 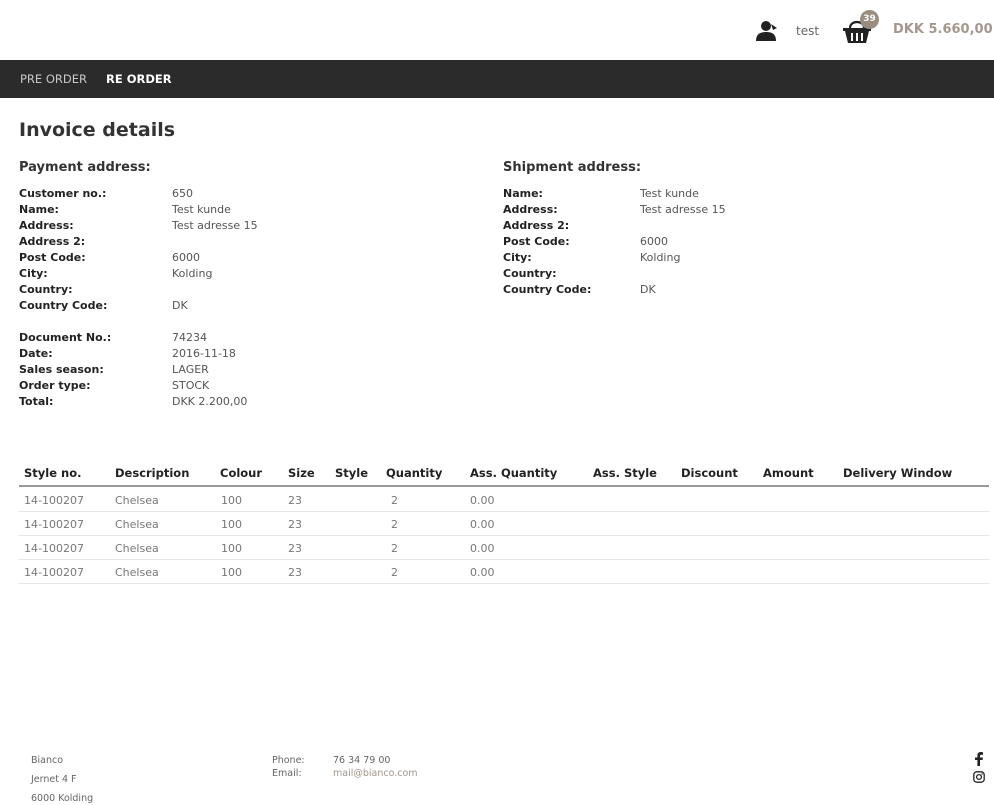 What do you see at coordinates (767, 31) in the screenshot?
I see `user-icon` at bounding box center [767, 31].